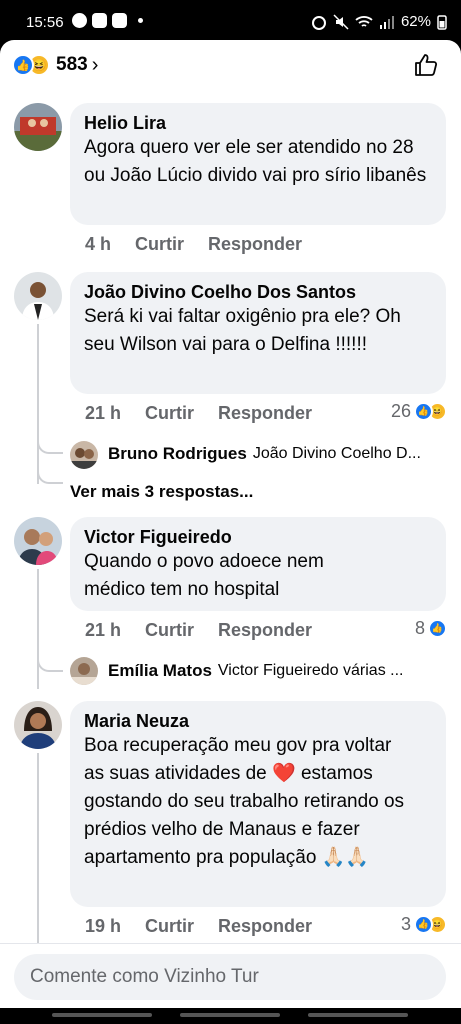  I want to click on image-icon, so click(99, 20).